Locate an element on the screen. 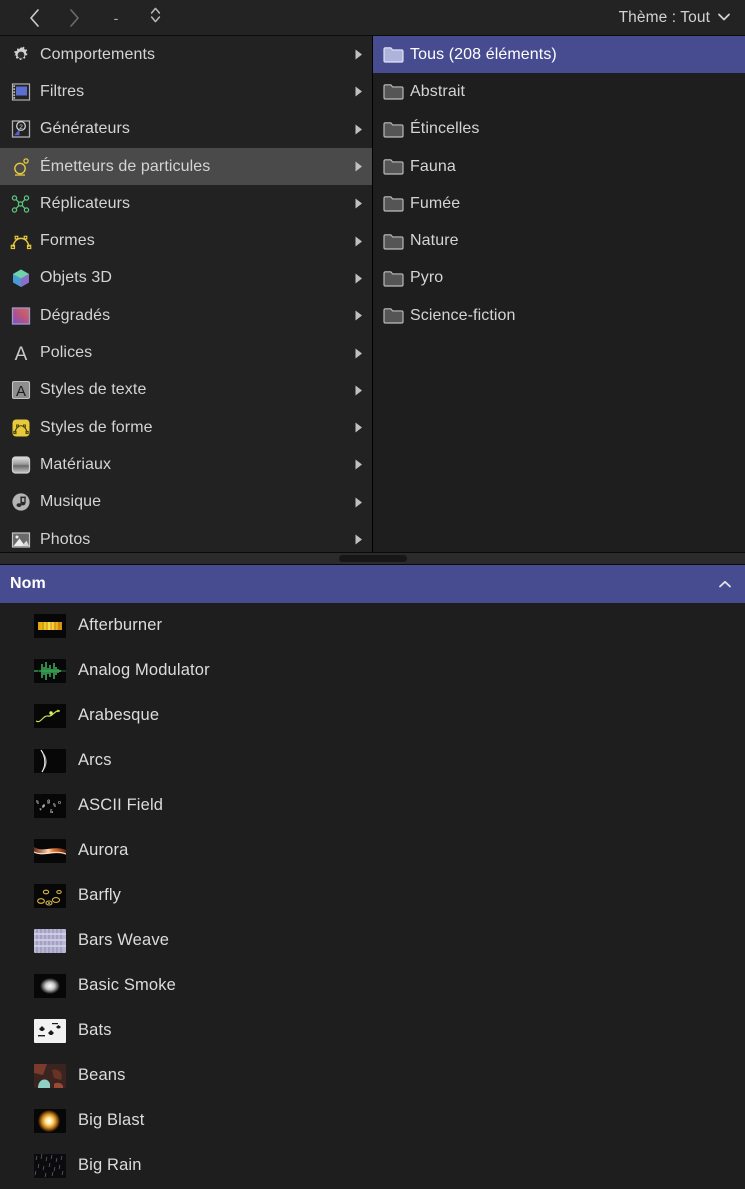 The image size is (745, 1189). text-style-icon: A is located at coordinates (21, 390).